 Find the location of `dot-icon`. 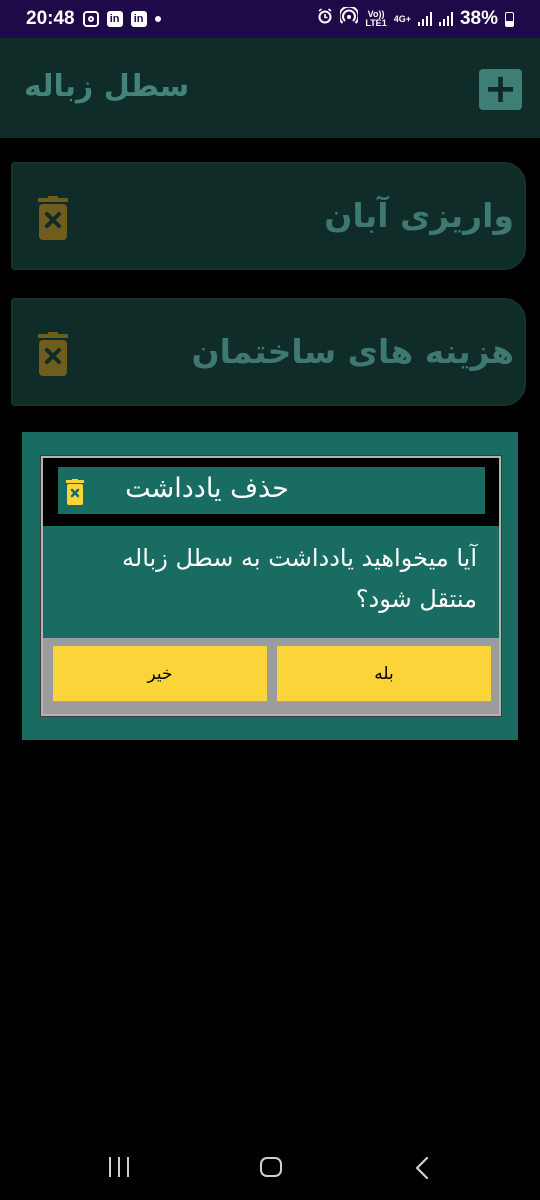

dot-icon is located at coordinates (157, 19).